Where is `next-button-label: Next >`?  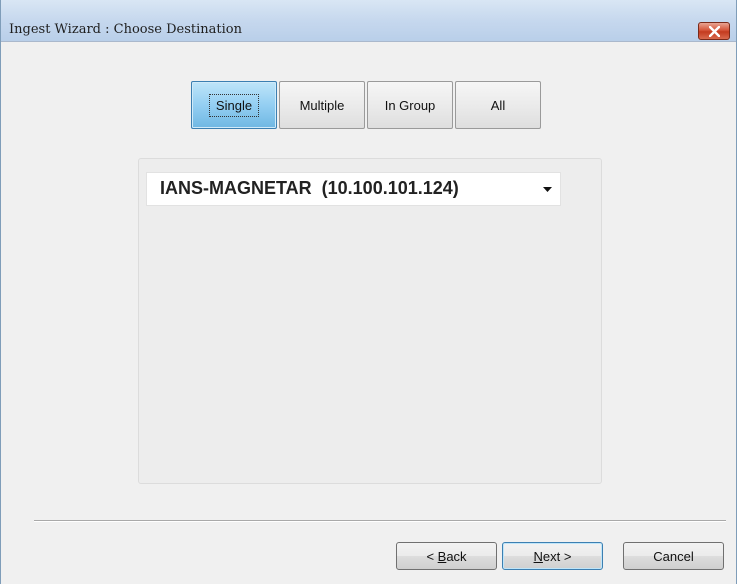
next-button-label: Next > is located at coordinates (552, 556).